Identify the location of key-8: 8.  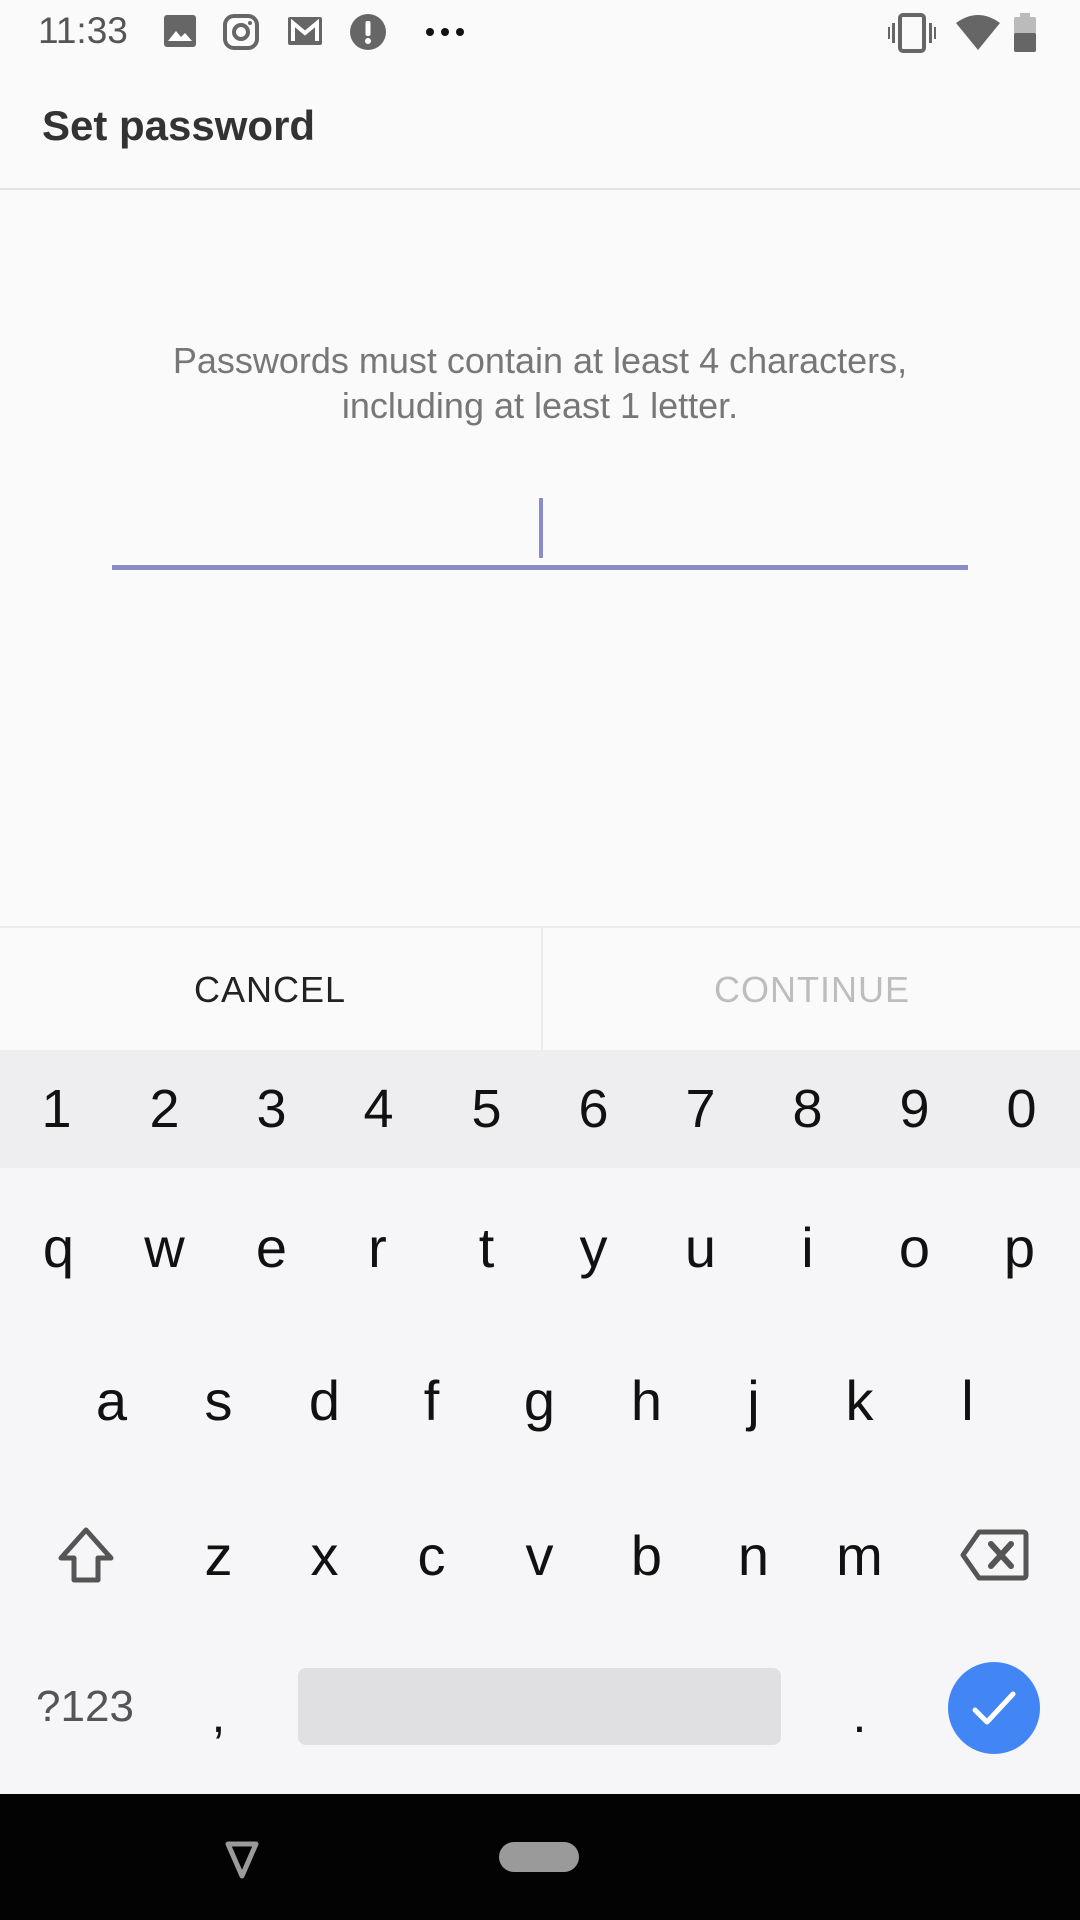
(807, 1109).